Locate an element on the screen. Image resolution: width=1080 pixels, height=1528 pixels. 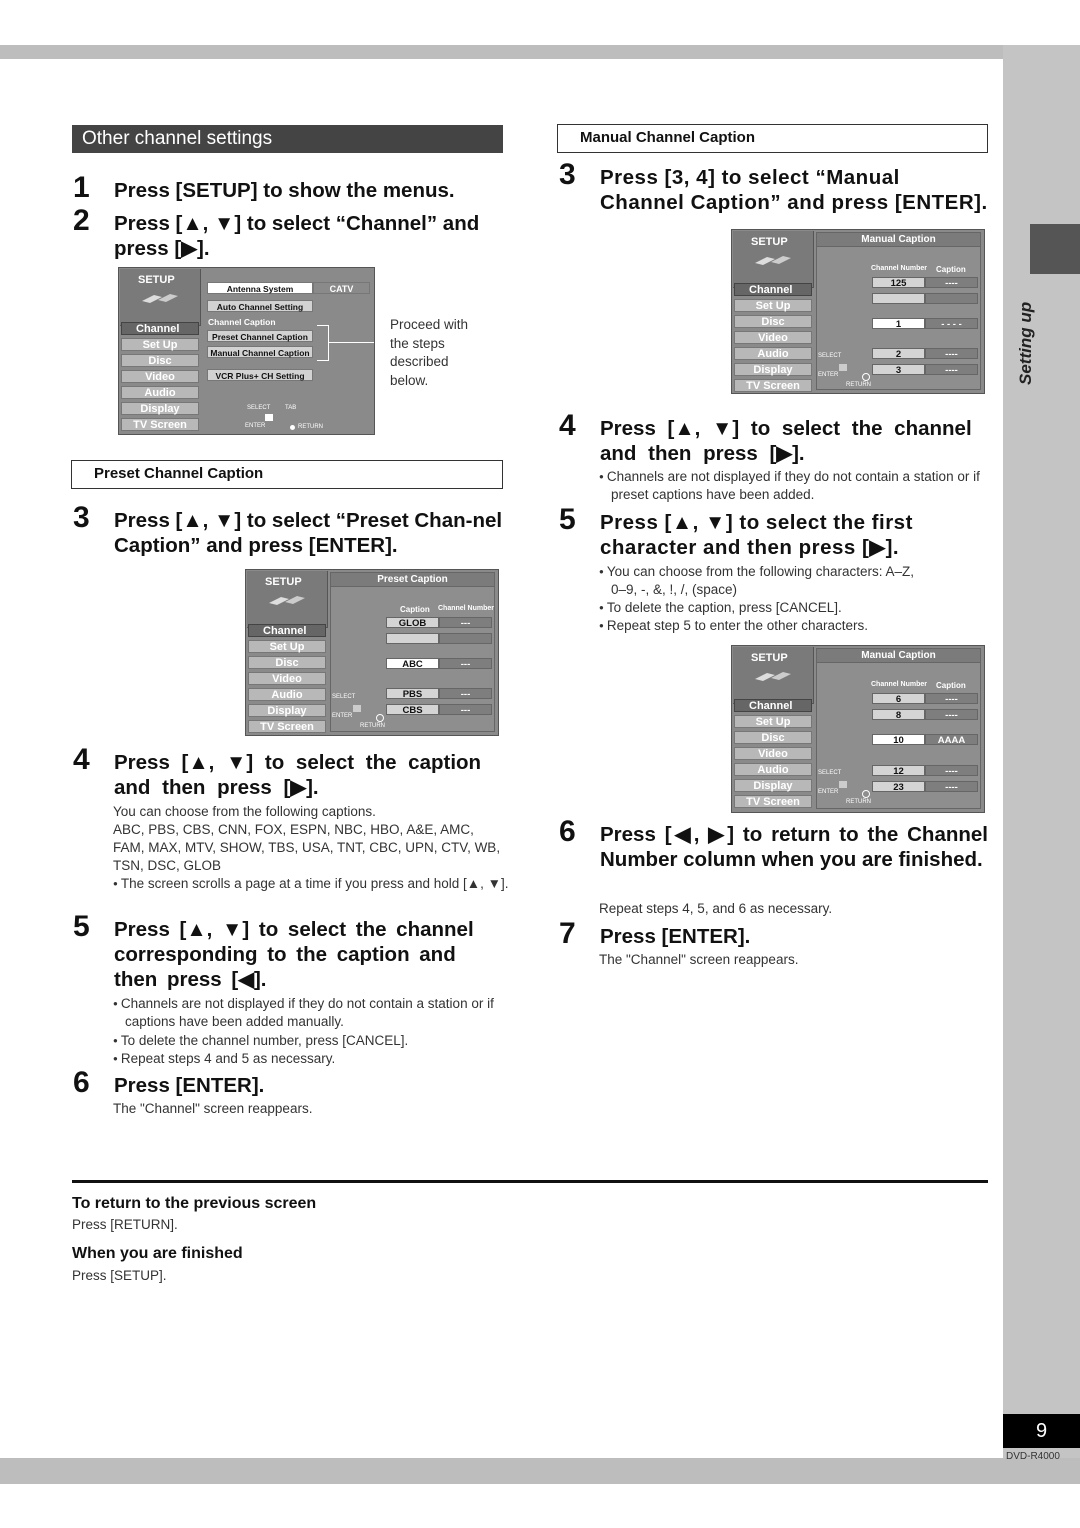
channel-cell: 125 is located at coordinates (898, 283).